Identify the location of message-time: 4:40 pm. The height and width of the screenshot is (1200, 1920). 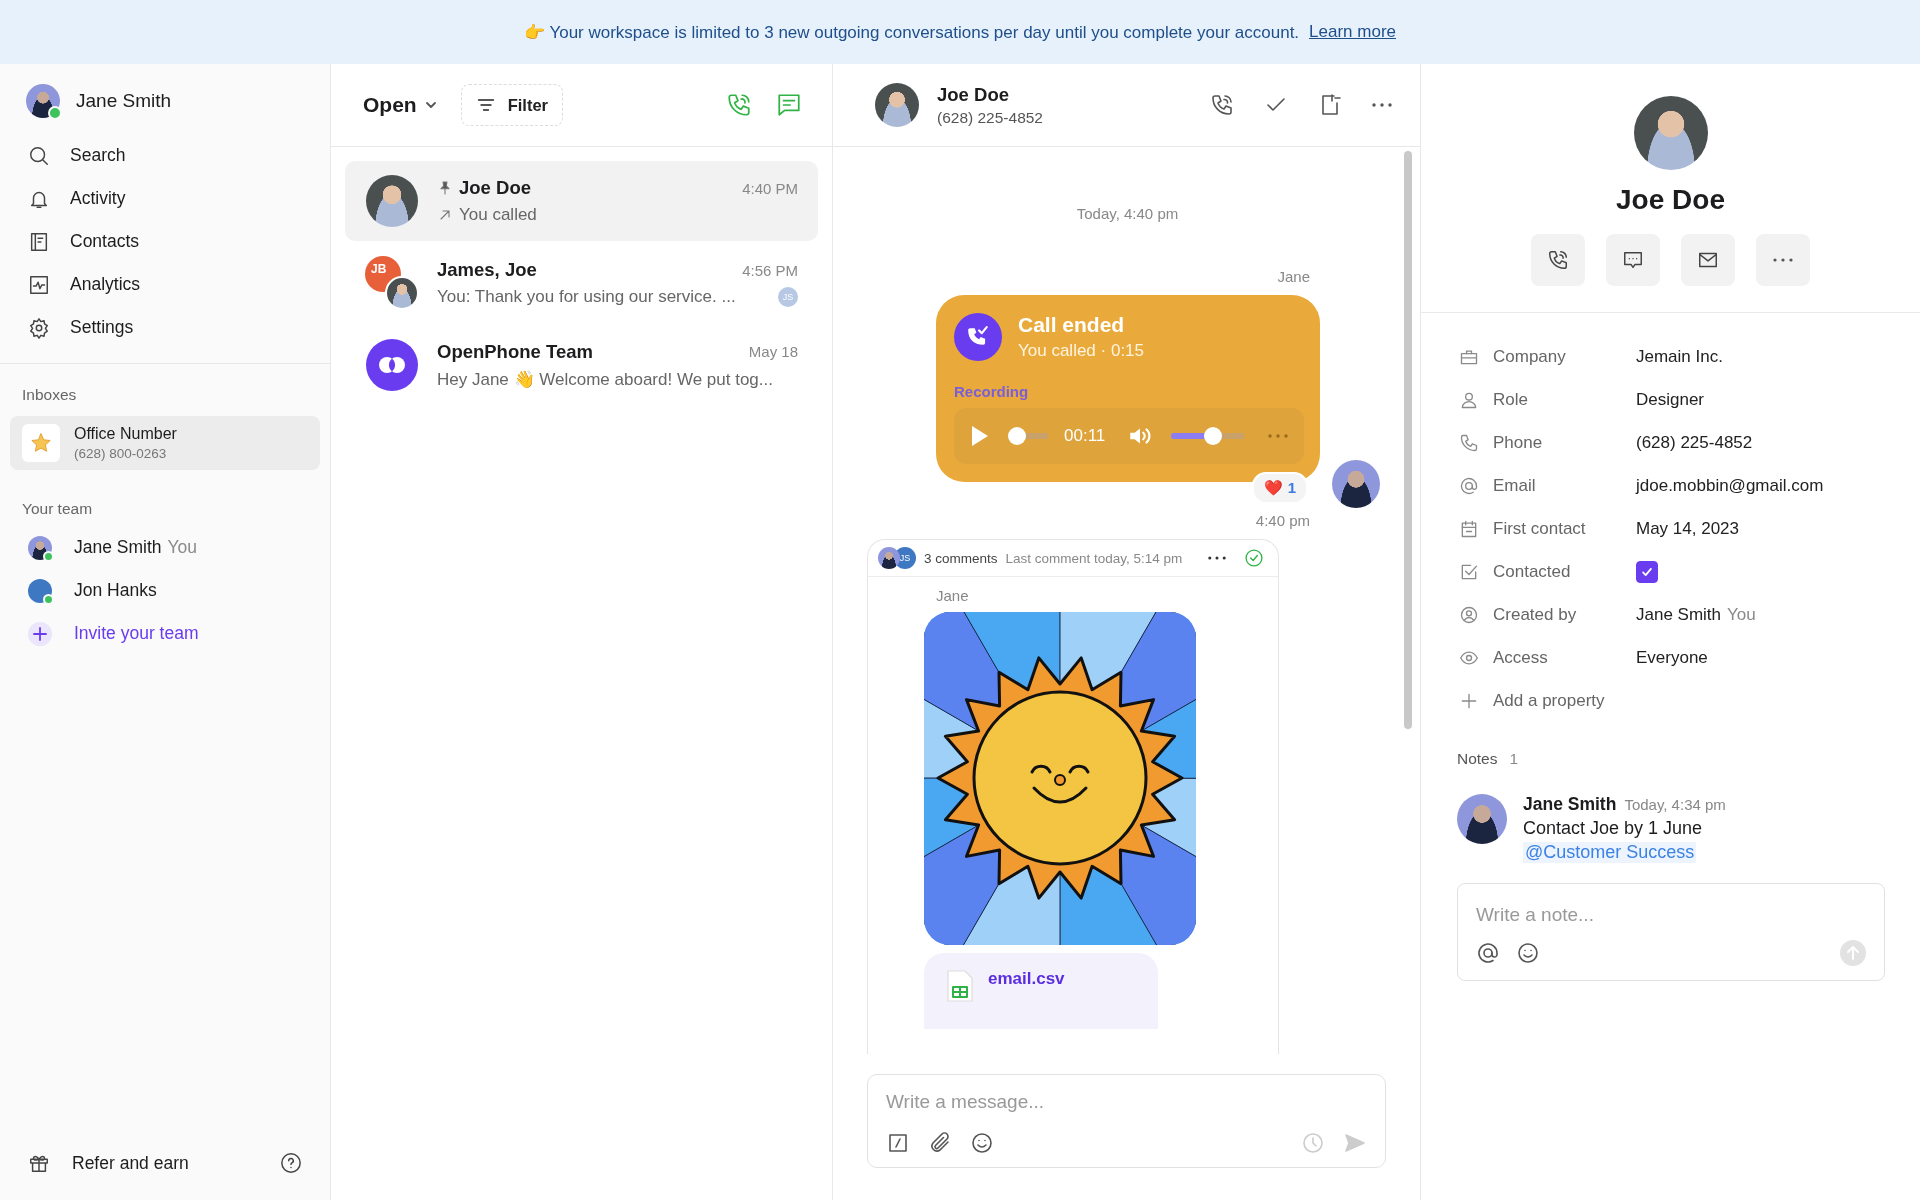
(1282, 520).